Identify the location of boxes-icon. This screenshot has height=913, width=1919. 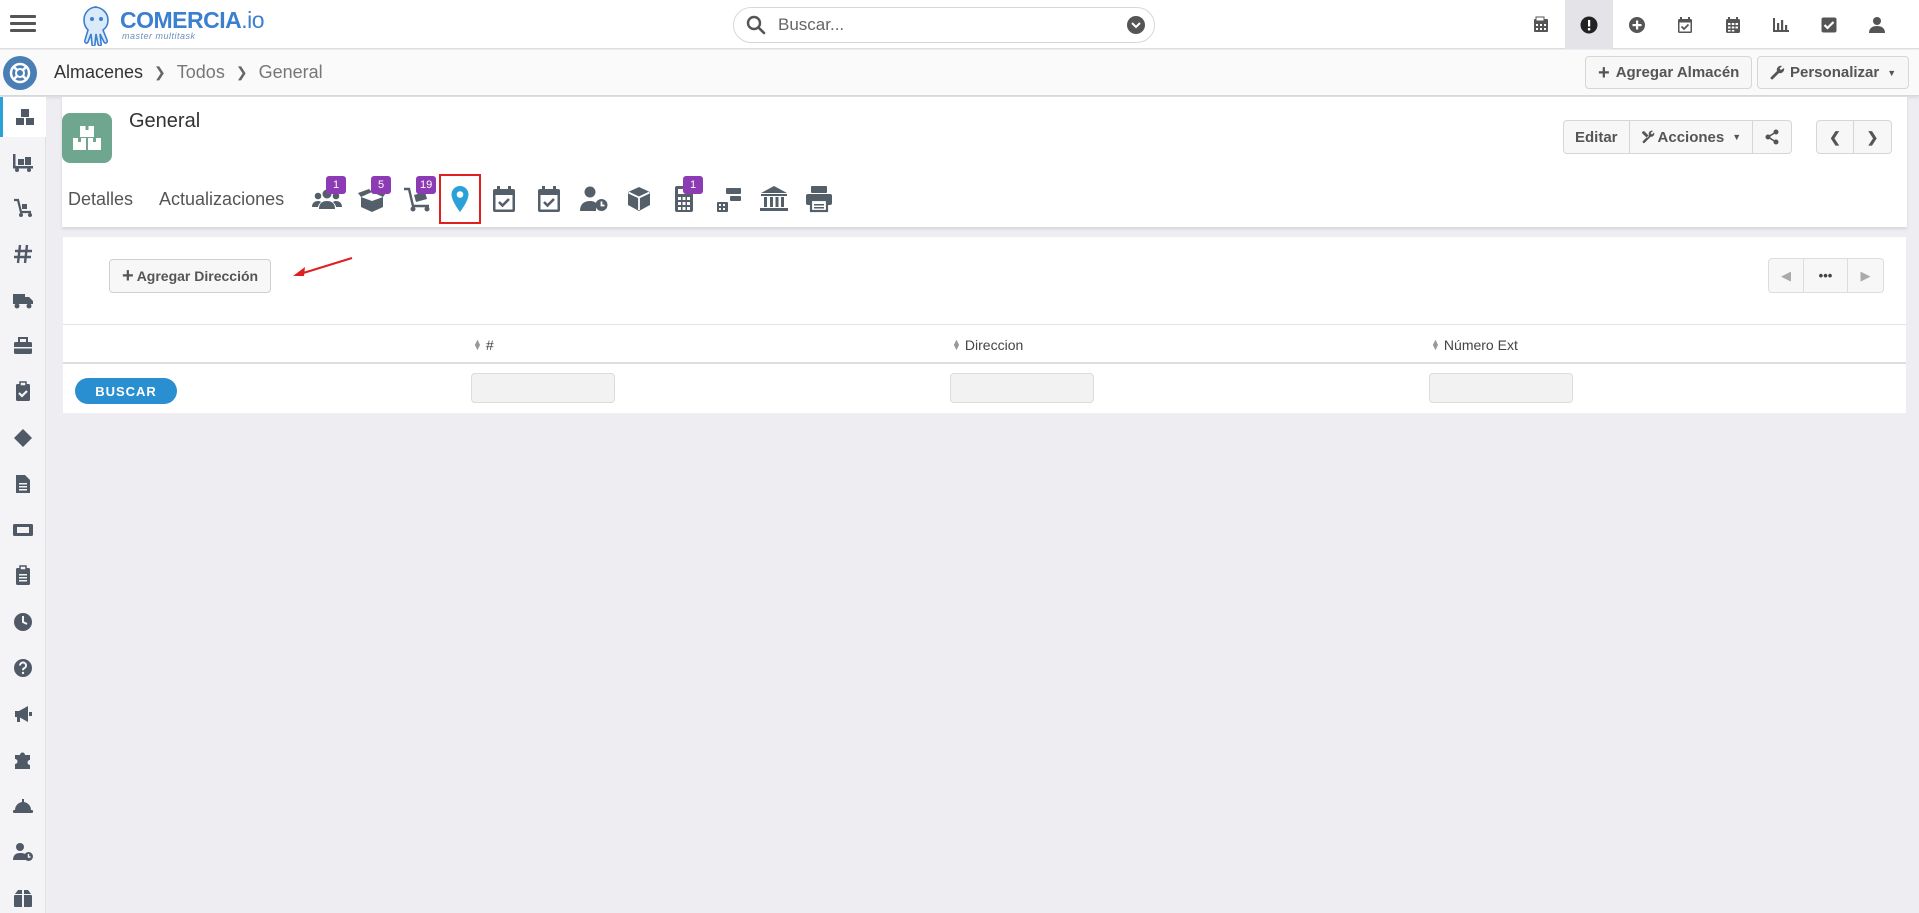
(87, 138).